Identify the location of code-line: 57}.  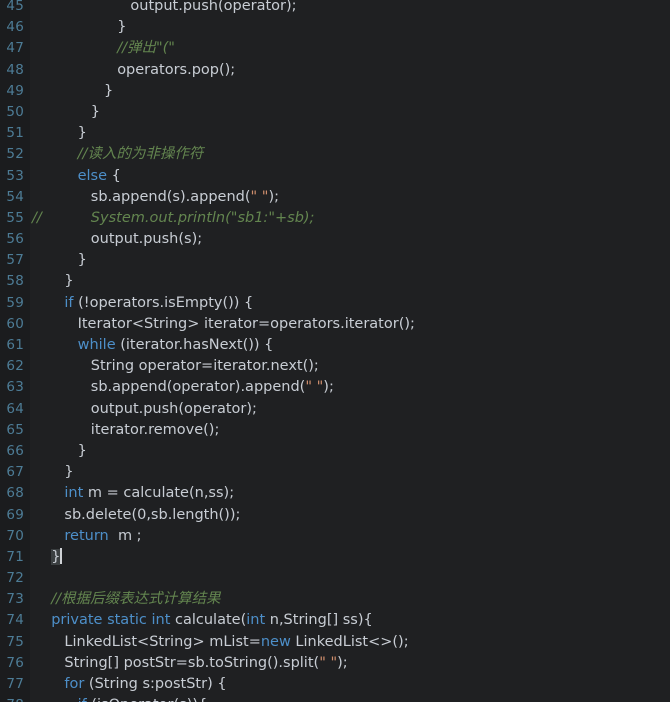
(335, 260).